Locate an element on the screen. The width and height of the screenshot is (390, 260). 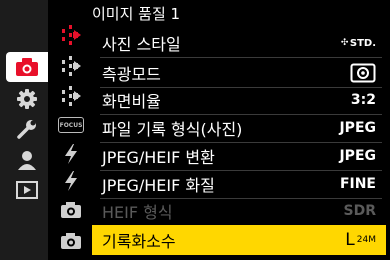
focus-tab-icon: FOCUS is located at coordinates (71, 125).